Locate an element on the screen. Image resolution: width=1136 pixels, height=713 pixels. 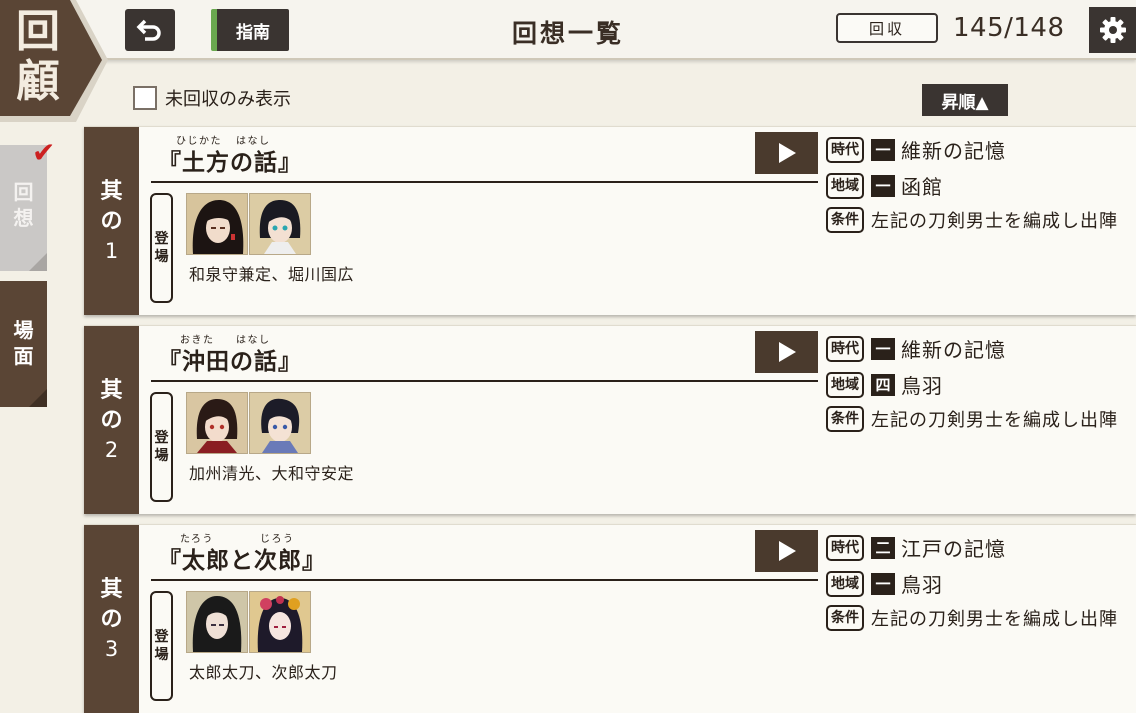
collect-button: 回収 is located at coordinates (887, 28).